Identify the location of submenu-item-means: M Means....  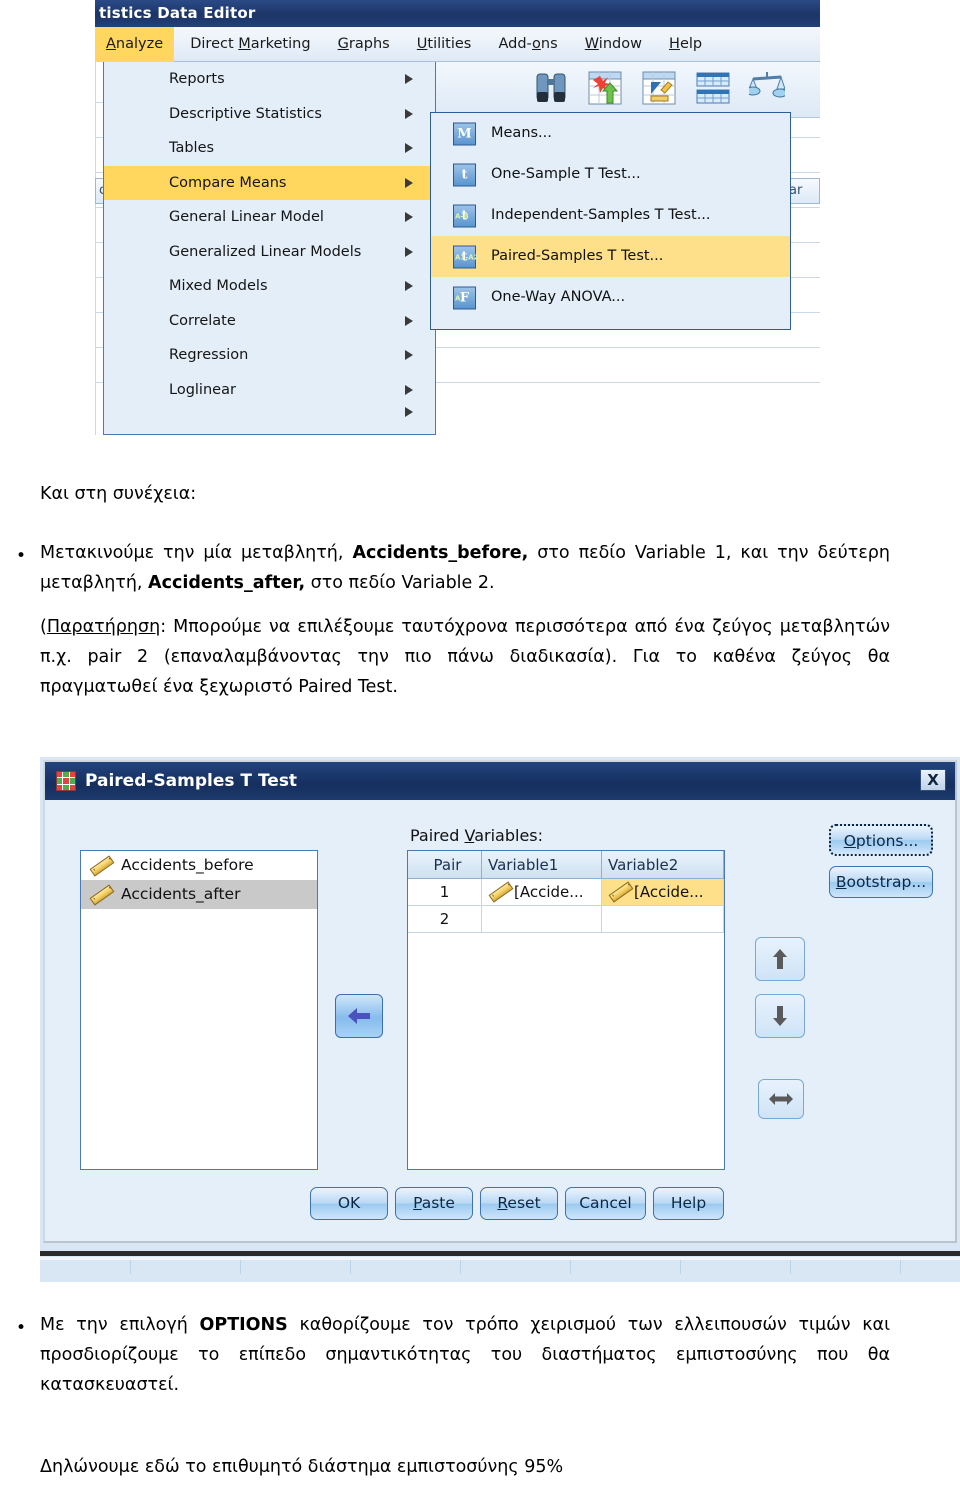
(610, 133).